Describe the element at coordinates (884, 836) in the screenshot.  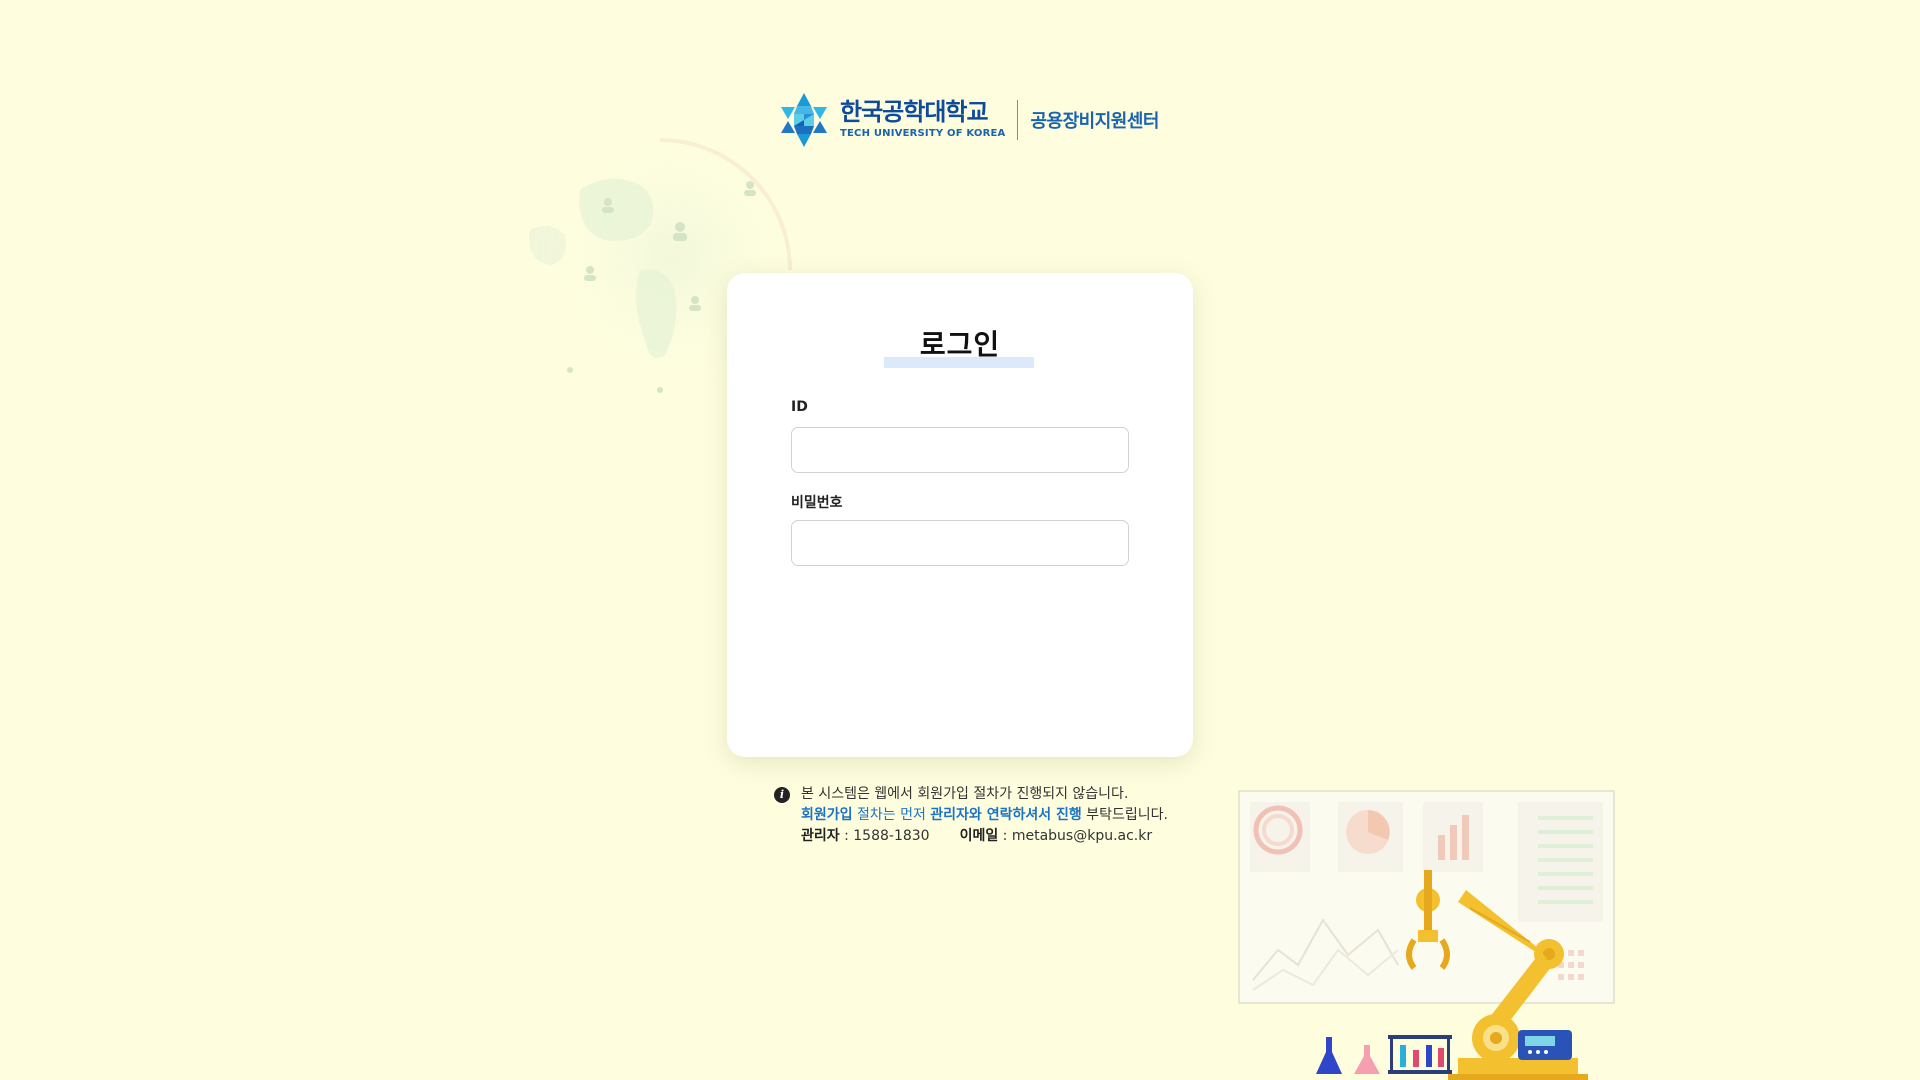
I see `admin-phone: : 1588-1830` at that location.